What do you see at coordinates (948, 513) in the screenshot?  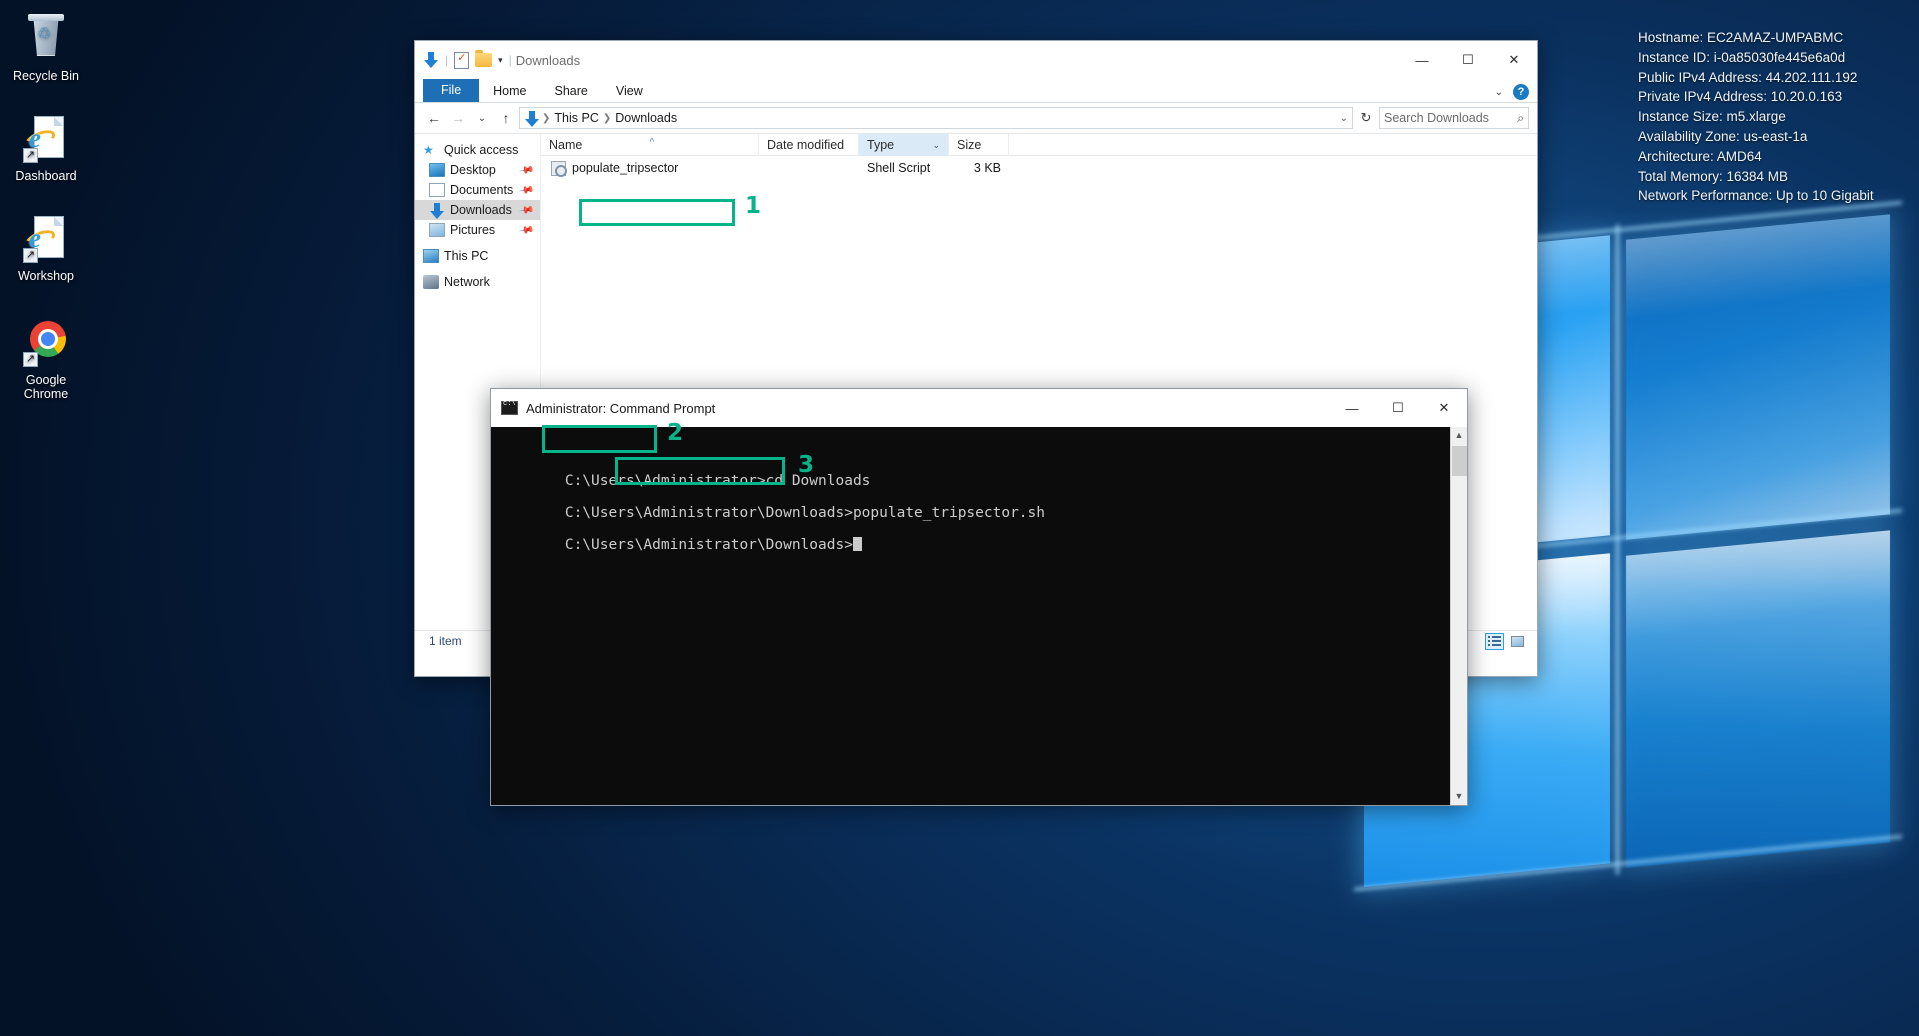 I see `command-populate-tripsector-sh: populate_tripsector.sh` at bounding box center [948, 513].